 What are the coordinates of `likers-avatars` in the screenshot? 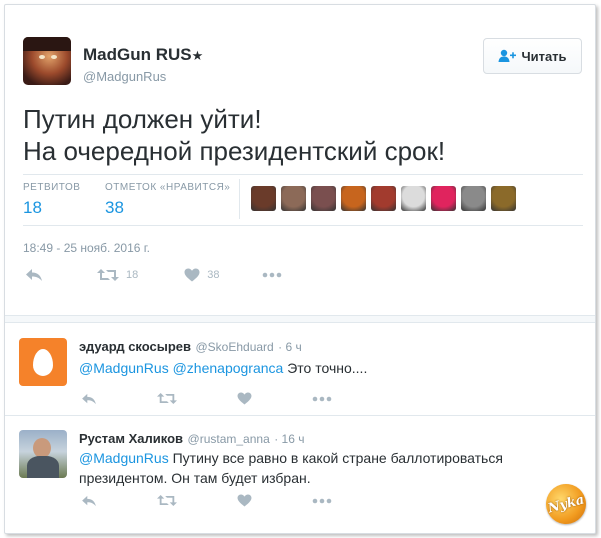 It's located at (383, 198).